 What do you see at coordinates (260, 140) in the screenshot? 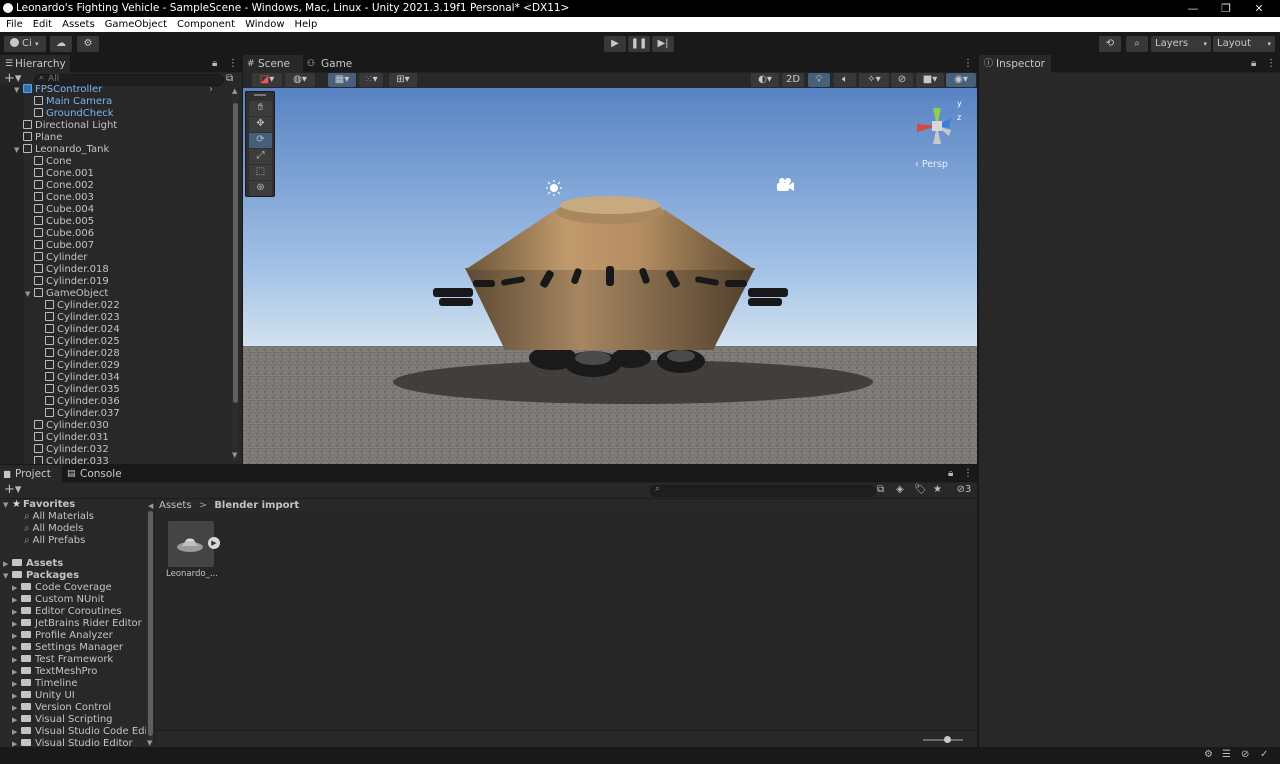
I see `rotate-tool-button: ⟳` at bounding box center [260, 140].